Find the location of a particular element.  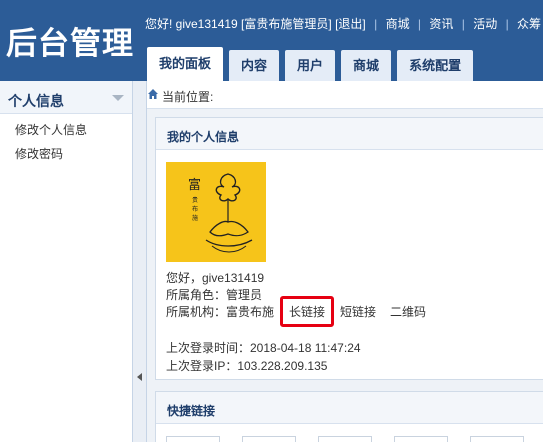

lotus-logo-icon: 富 贵 布 施 is located at coordinates (220, 213).